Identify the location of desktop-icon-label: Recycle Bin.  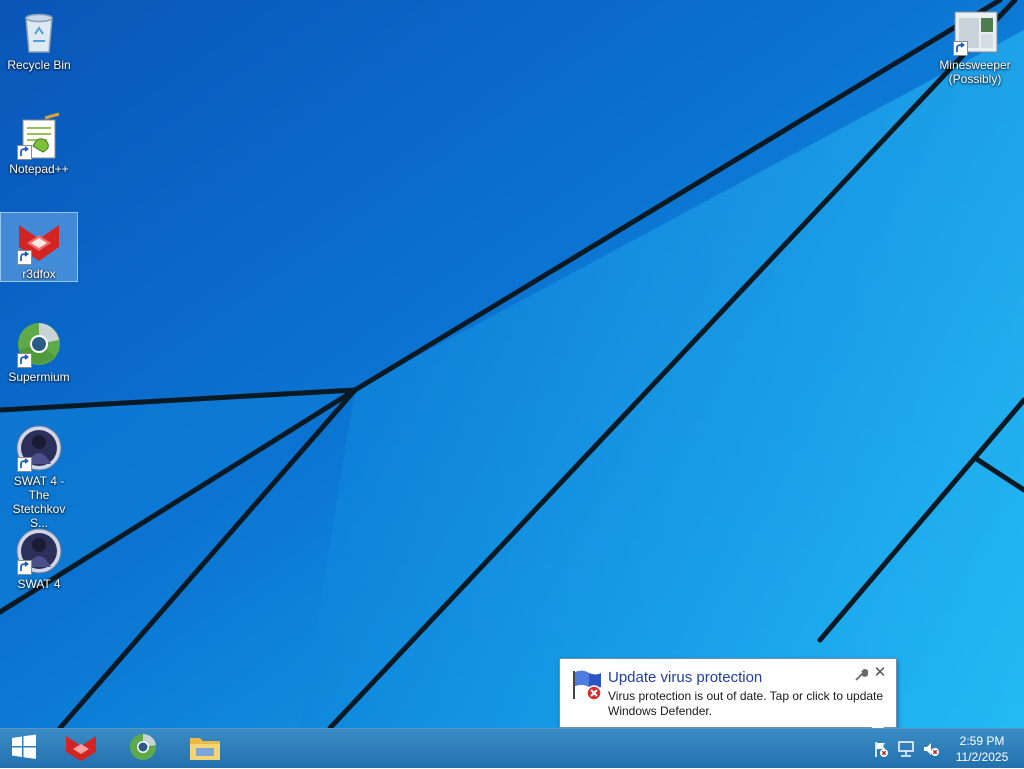
(39, 65).